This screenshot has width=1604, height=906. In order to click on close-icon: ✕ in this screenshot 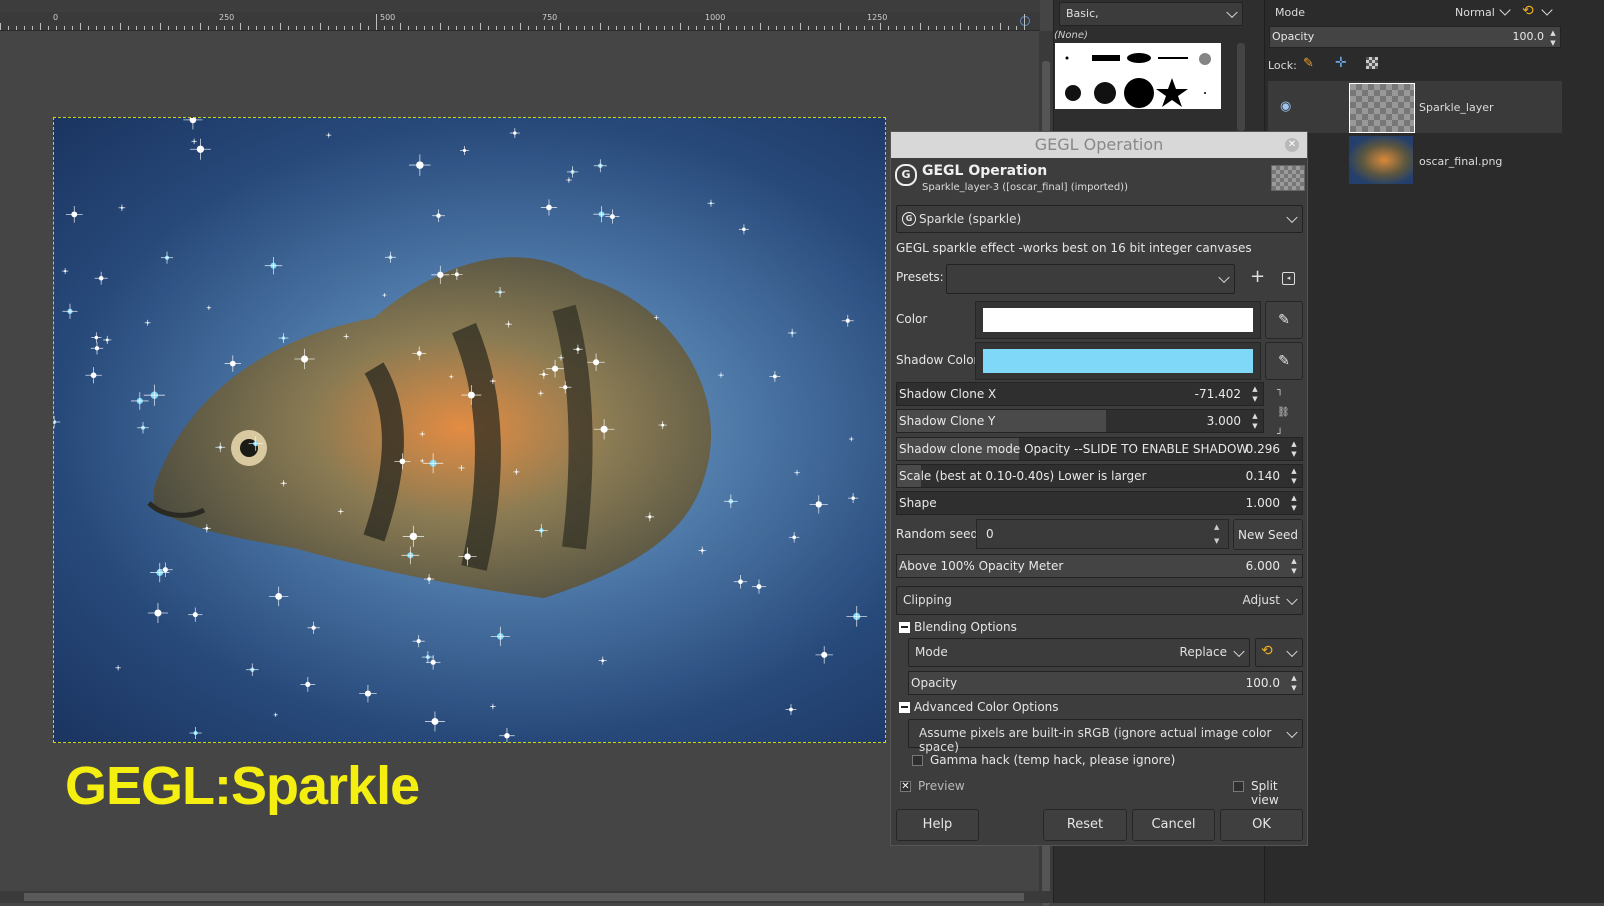, I will do `click(1292, 145)`.